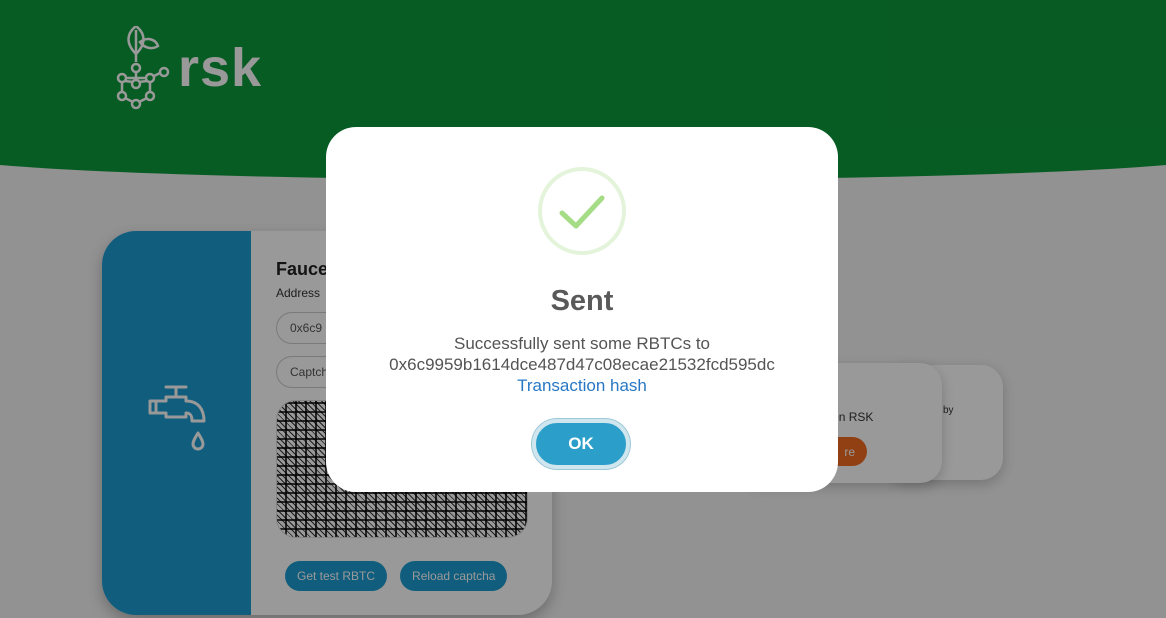  What do you see at coordinates (582, 301) in the screenshot?
I see `dialog-title: Sent` at bounding box center [582, 301].